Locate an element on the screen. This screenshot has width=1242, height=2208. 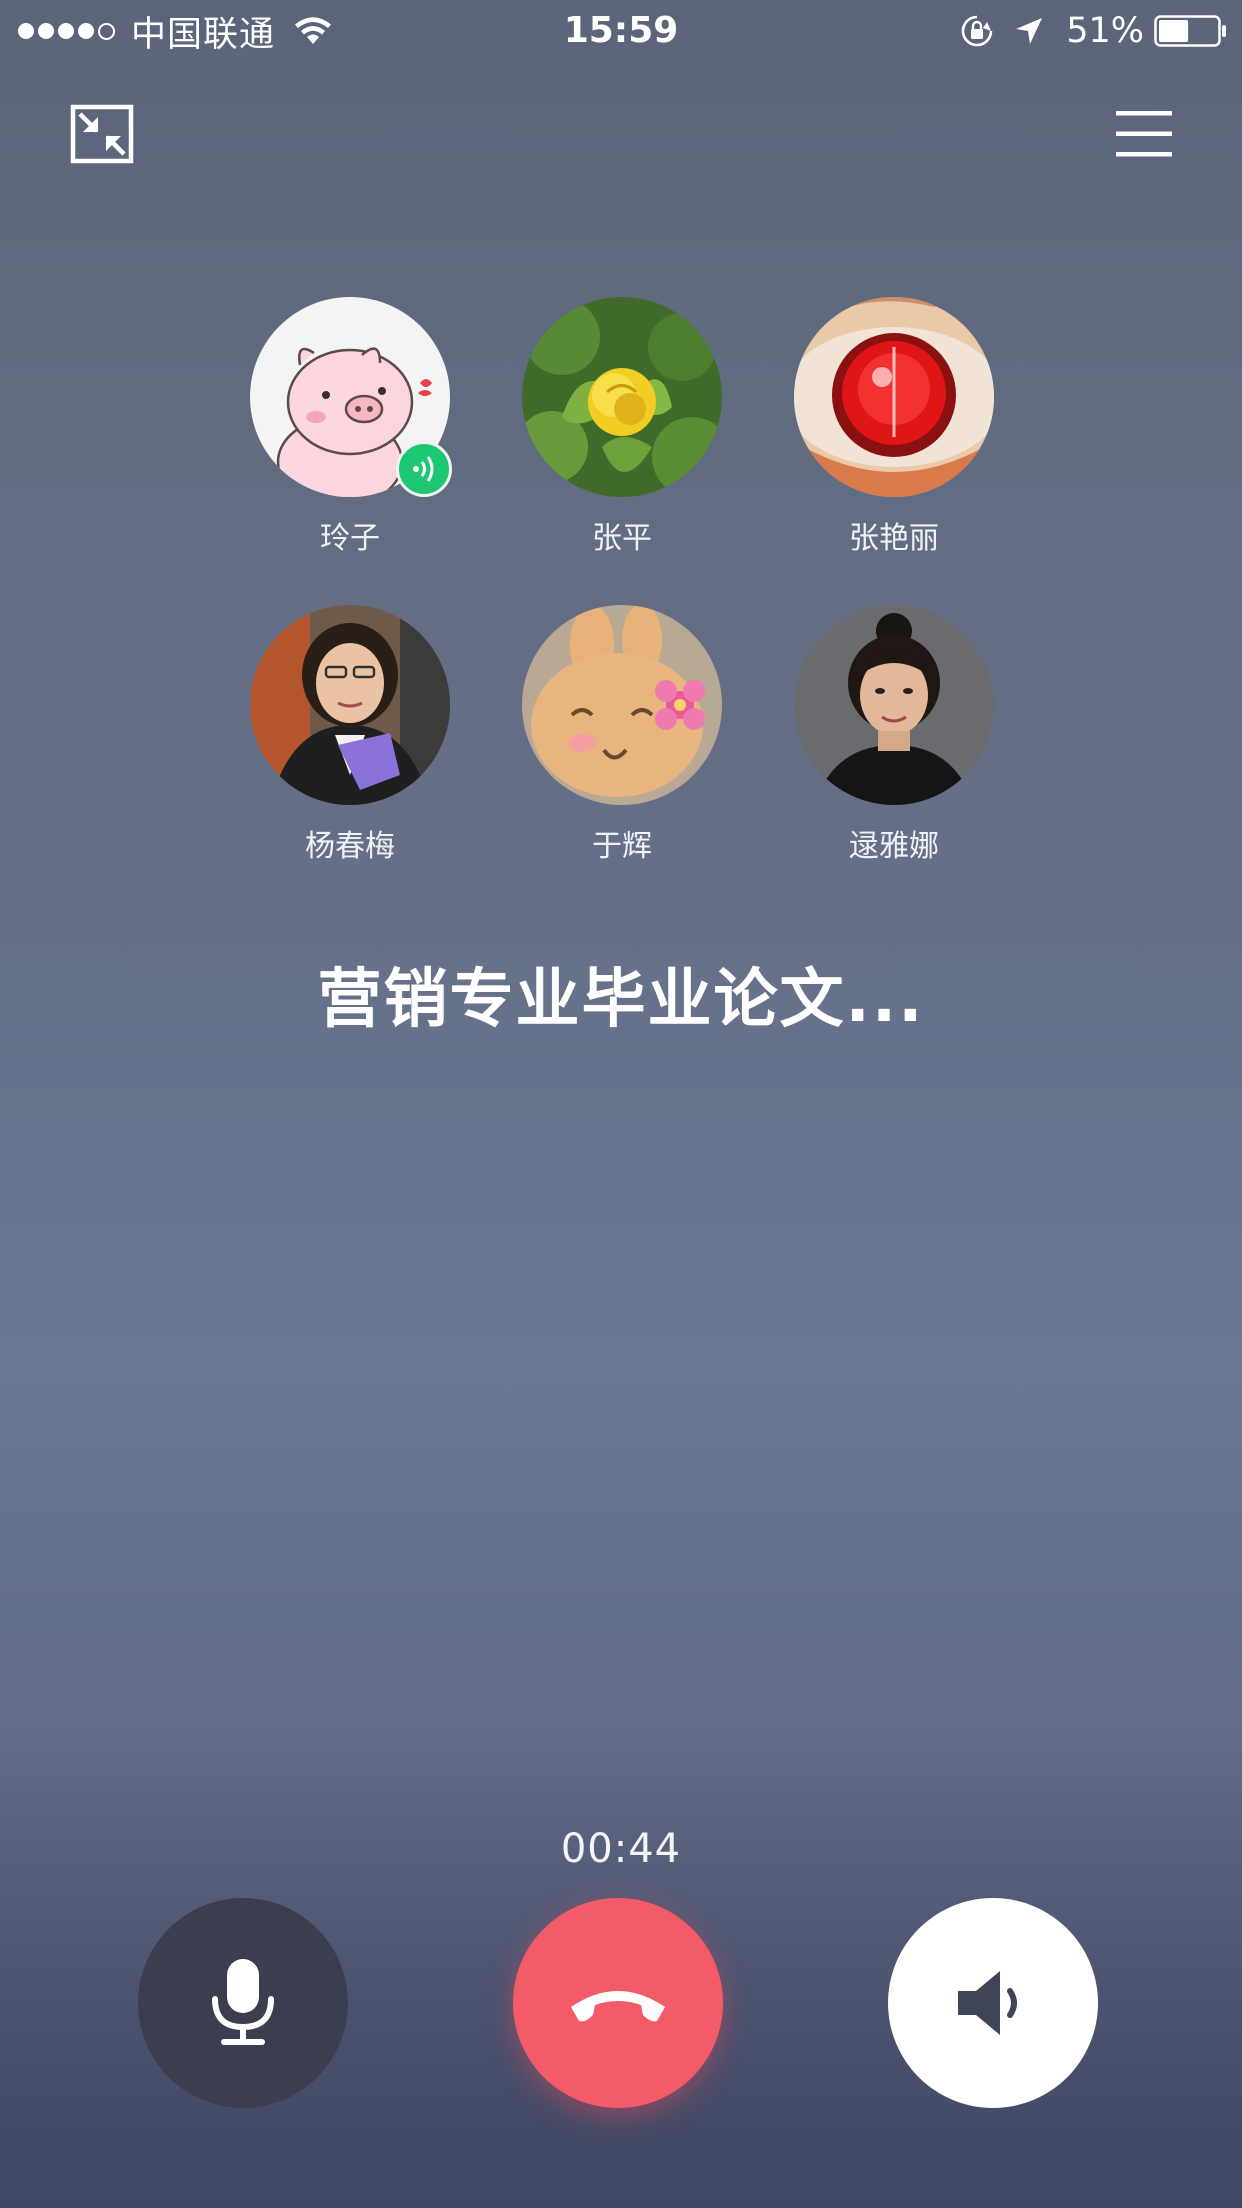
location-arrow-icon is located at coordinates (1029, 31).